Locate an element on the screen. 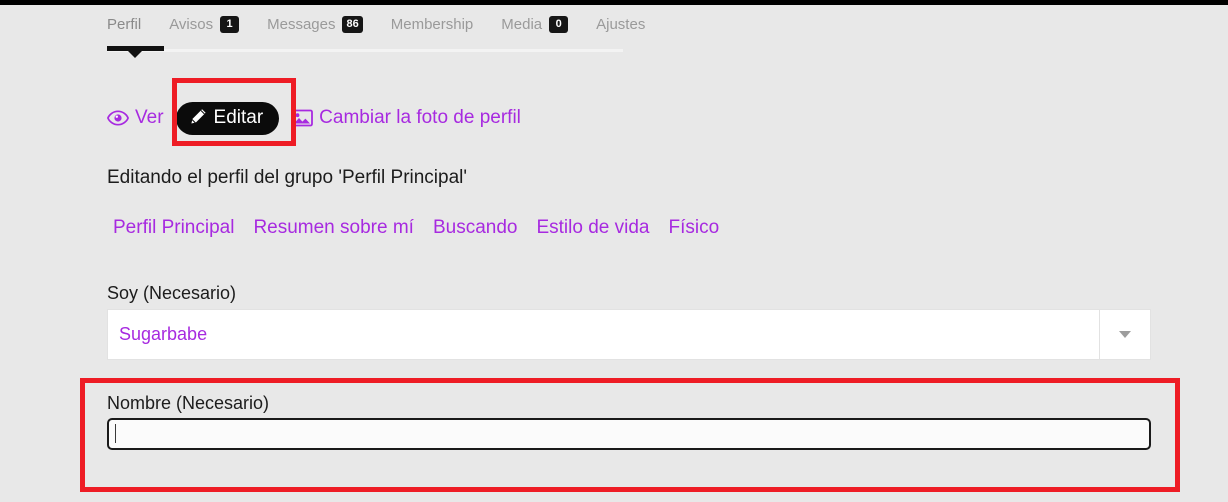  tab-messages-badge: 86 is located at coordinates (352, 24).